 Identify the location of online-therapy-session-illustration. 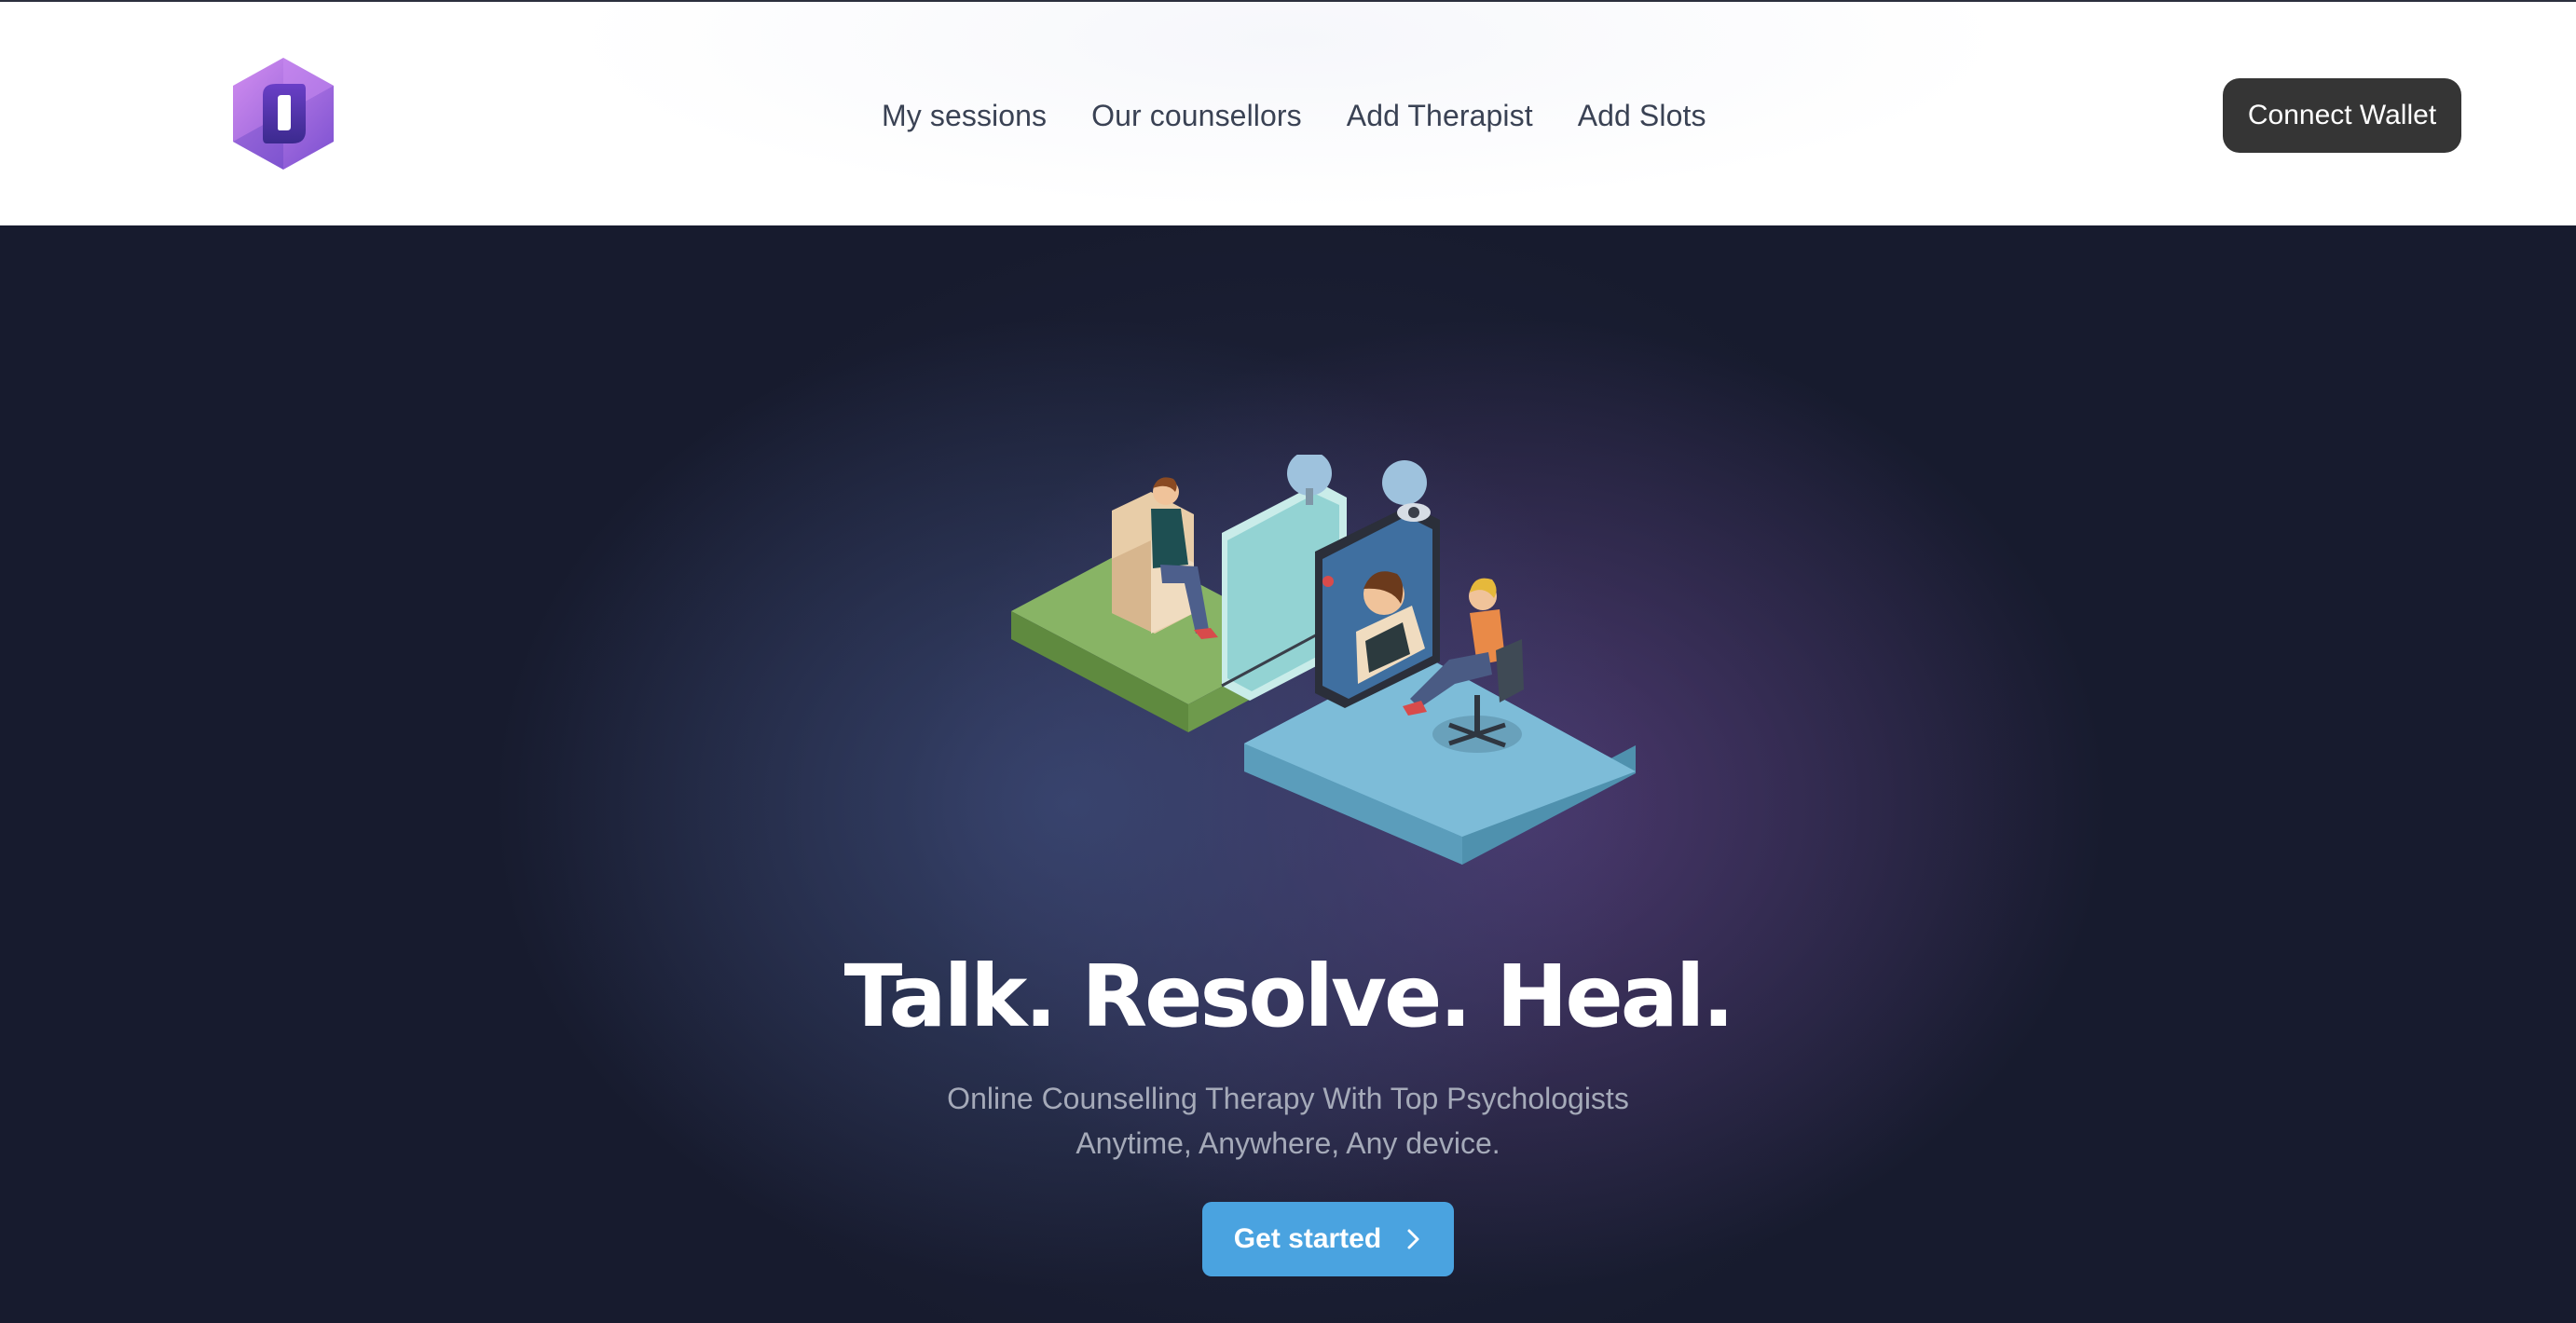
(1323, 660).